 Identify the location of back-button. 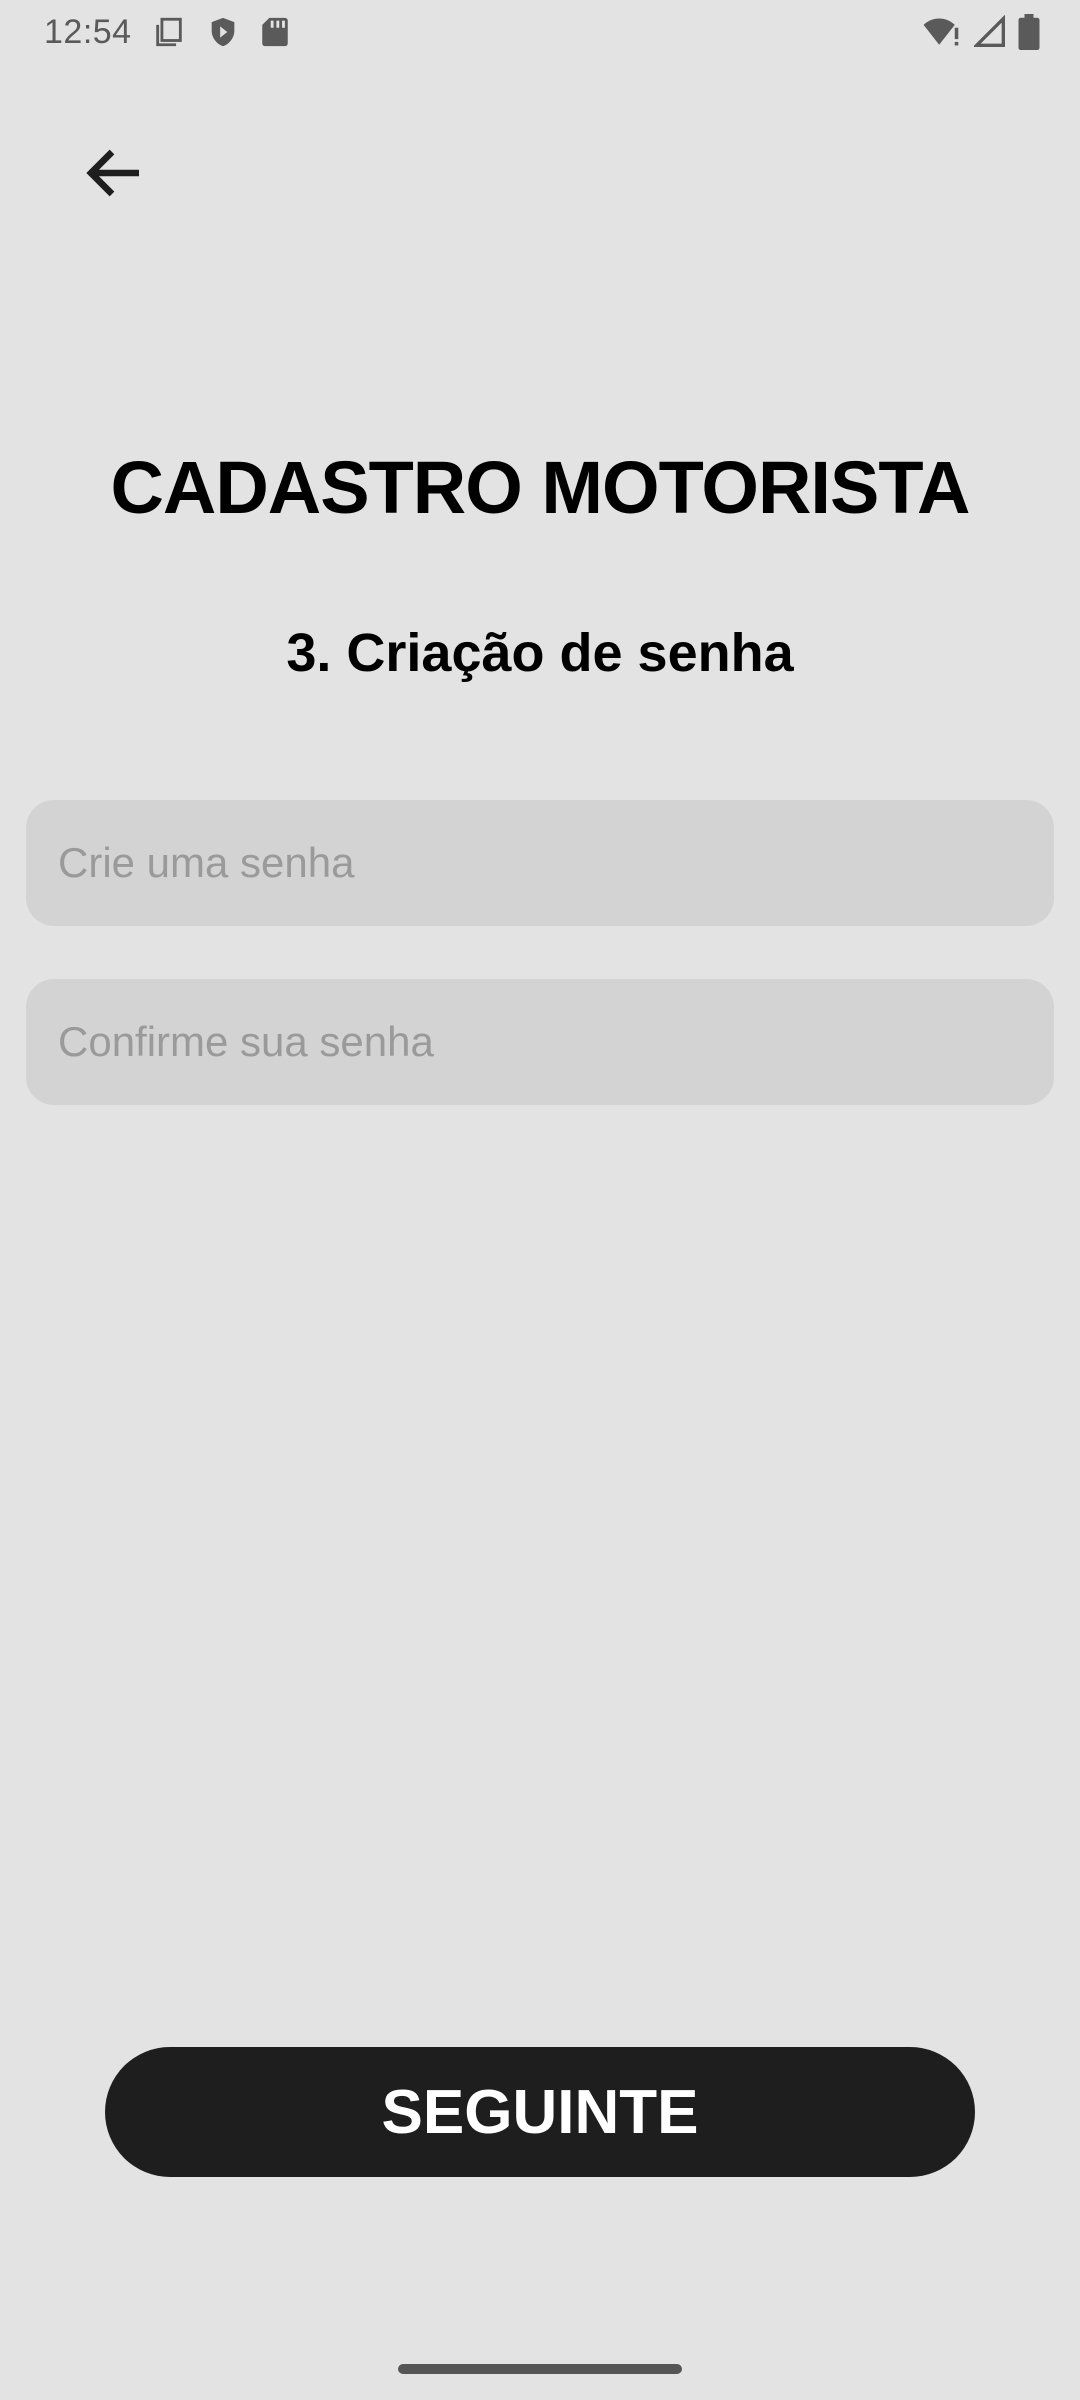
(115, 175).